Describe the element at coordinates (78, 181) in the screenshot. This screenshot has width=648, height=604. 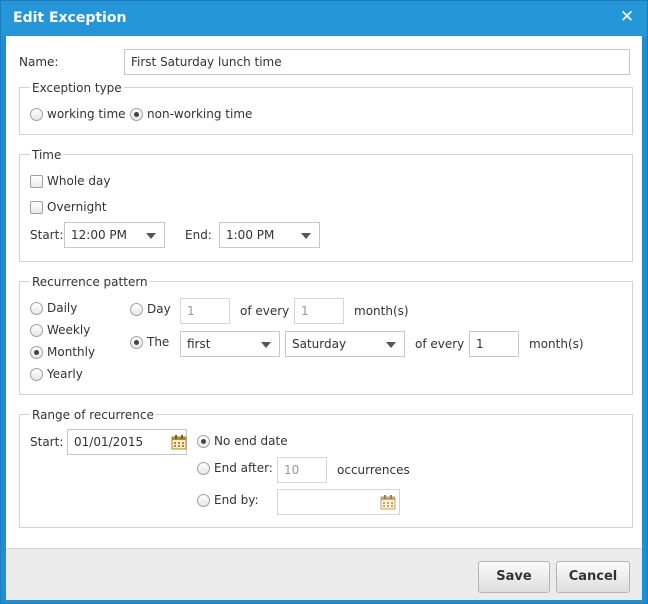
I see `whole-day-label: Whole day` at that location.